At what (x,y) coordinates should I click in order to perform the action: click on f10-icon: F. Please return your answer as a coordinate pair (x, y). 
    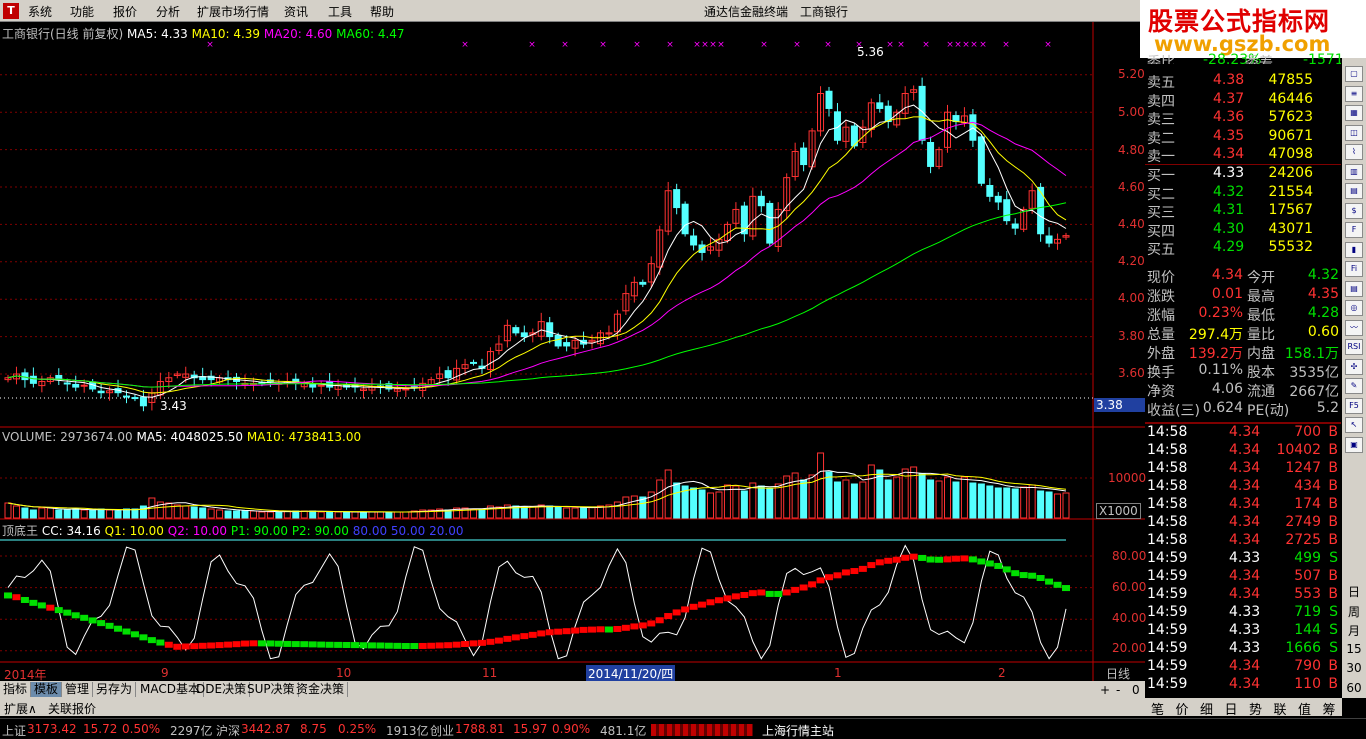
    Looking at the image, I should click on (1354, 230).